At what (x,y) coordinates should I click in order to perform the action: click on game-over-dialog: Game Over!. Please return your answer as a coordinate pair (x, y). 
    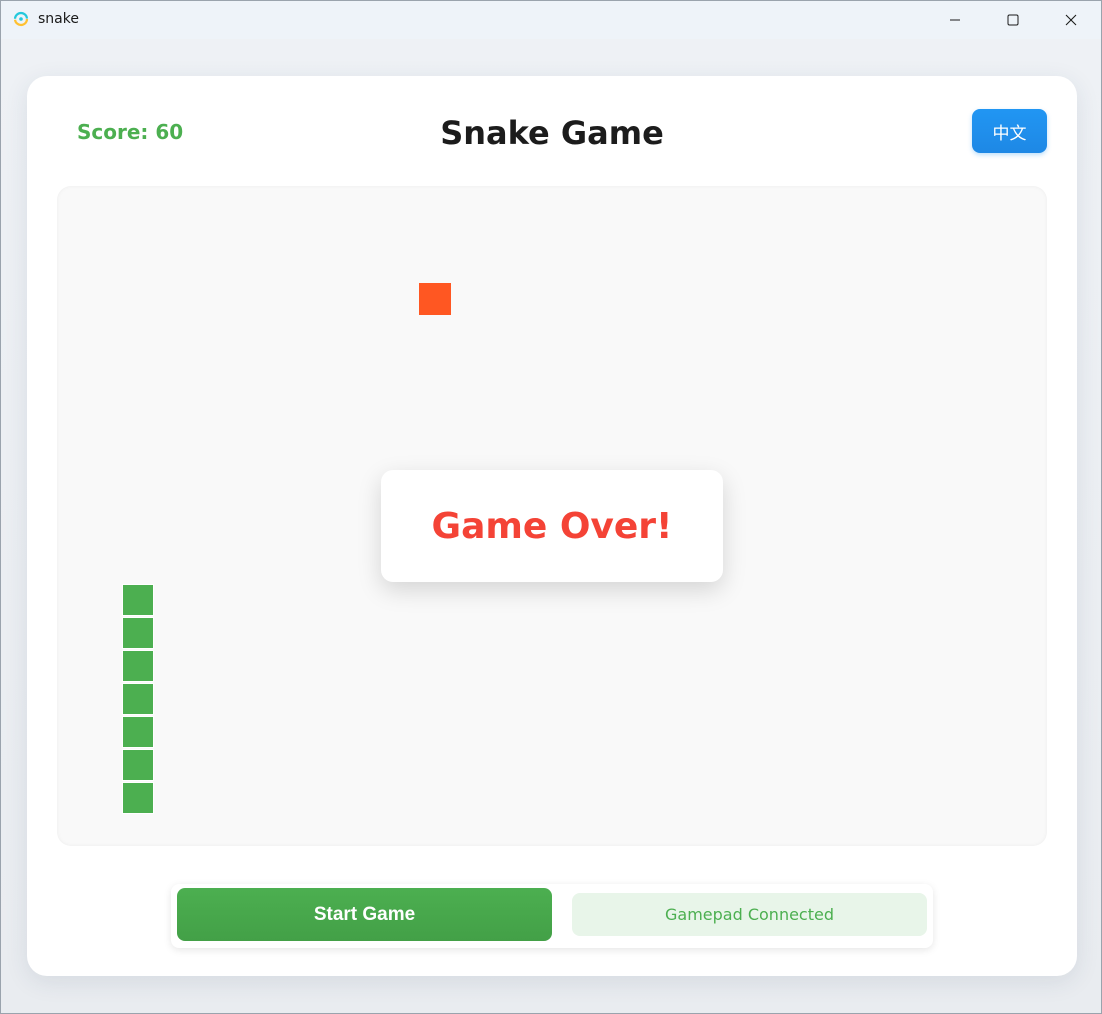
    Looking at the image, I should click on (552, 526).